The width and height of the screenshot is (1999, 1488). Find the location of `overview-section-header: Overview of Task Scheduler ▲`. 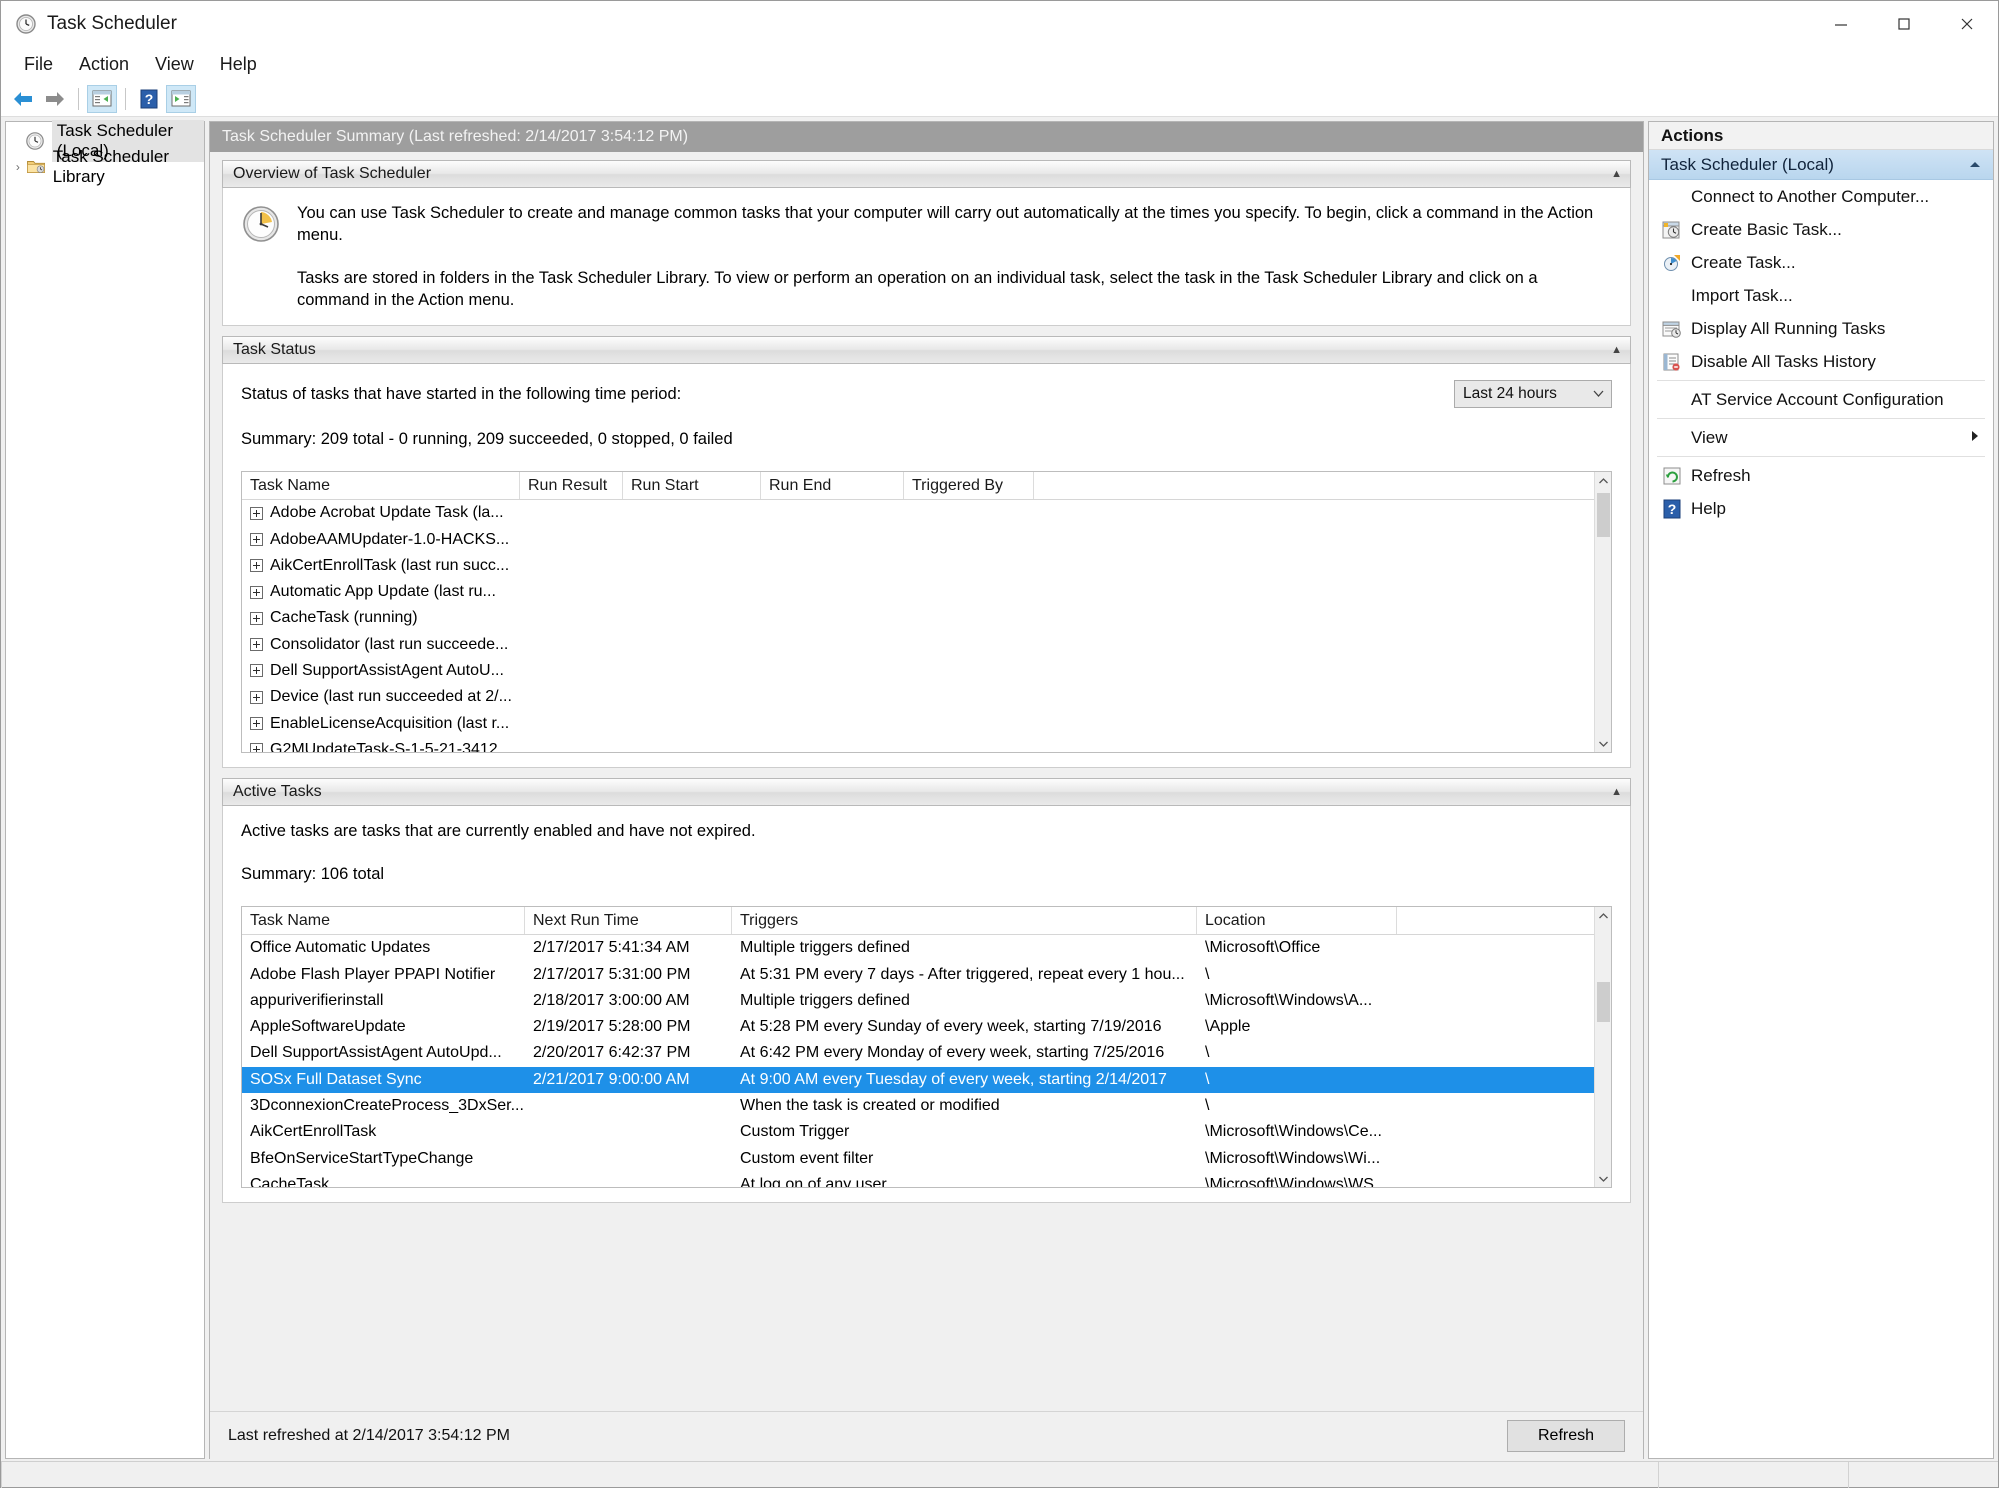

overview-section-header: Overview of Task Scheduler ▲ is located at coordinates (926, 174).